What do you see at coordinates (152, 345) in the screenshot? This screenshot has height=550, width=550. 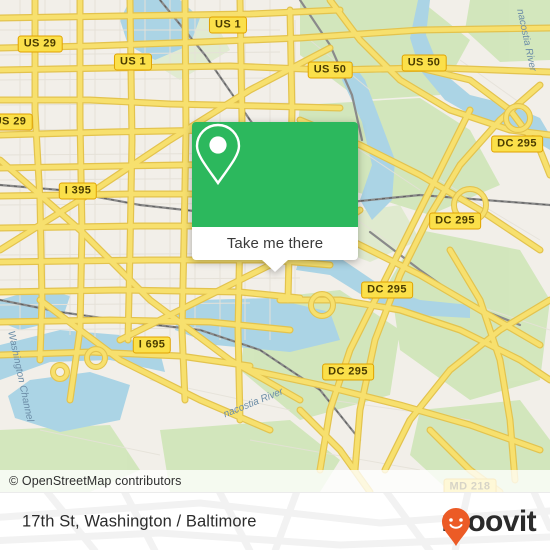 I see `highway-shield: I 695` at bounding box center [152, 345].